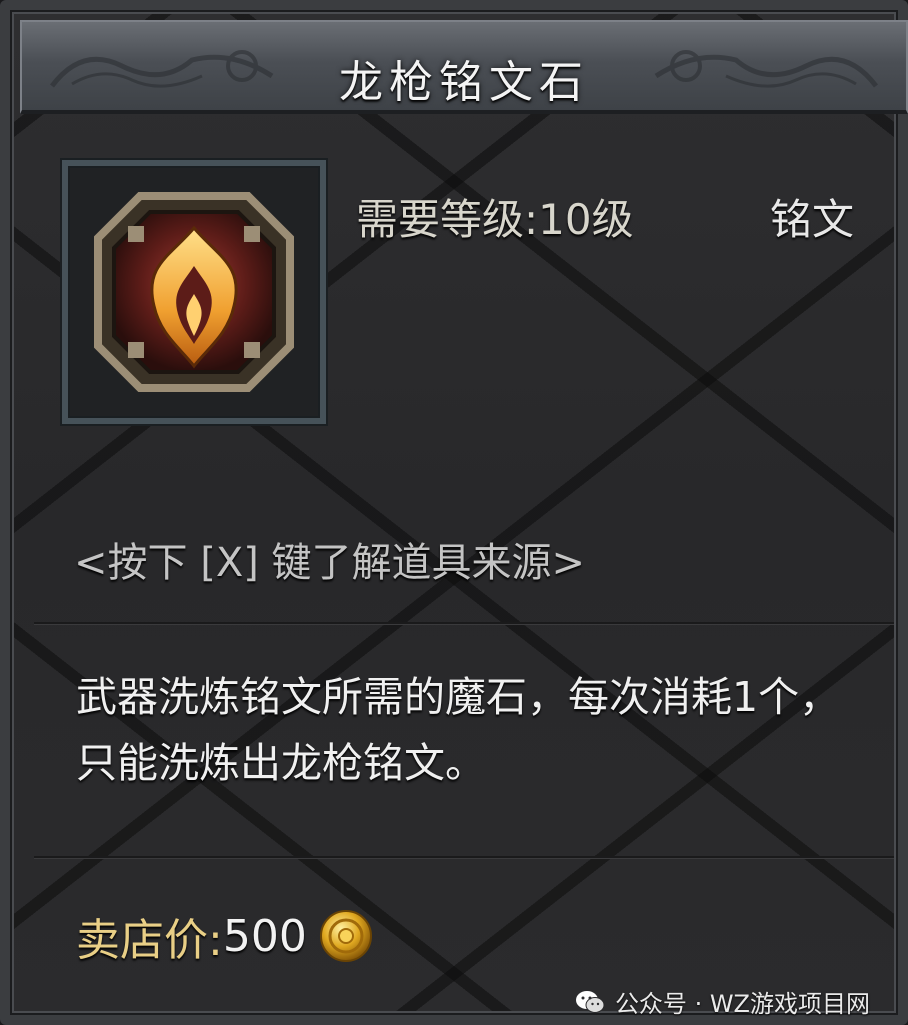  Describe the element at coordinates (495, 219) in the screenshot. I see `required-level: 需要等级:10级` at that location.